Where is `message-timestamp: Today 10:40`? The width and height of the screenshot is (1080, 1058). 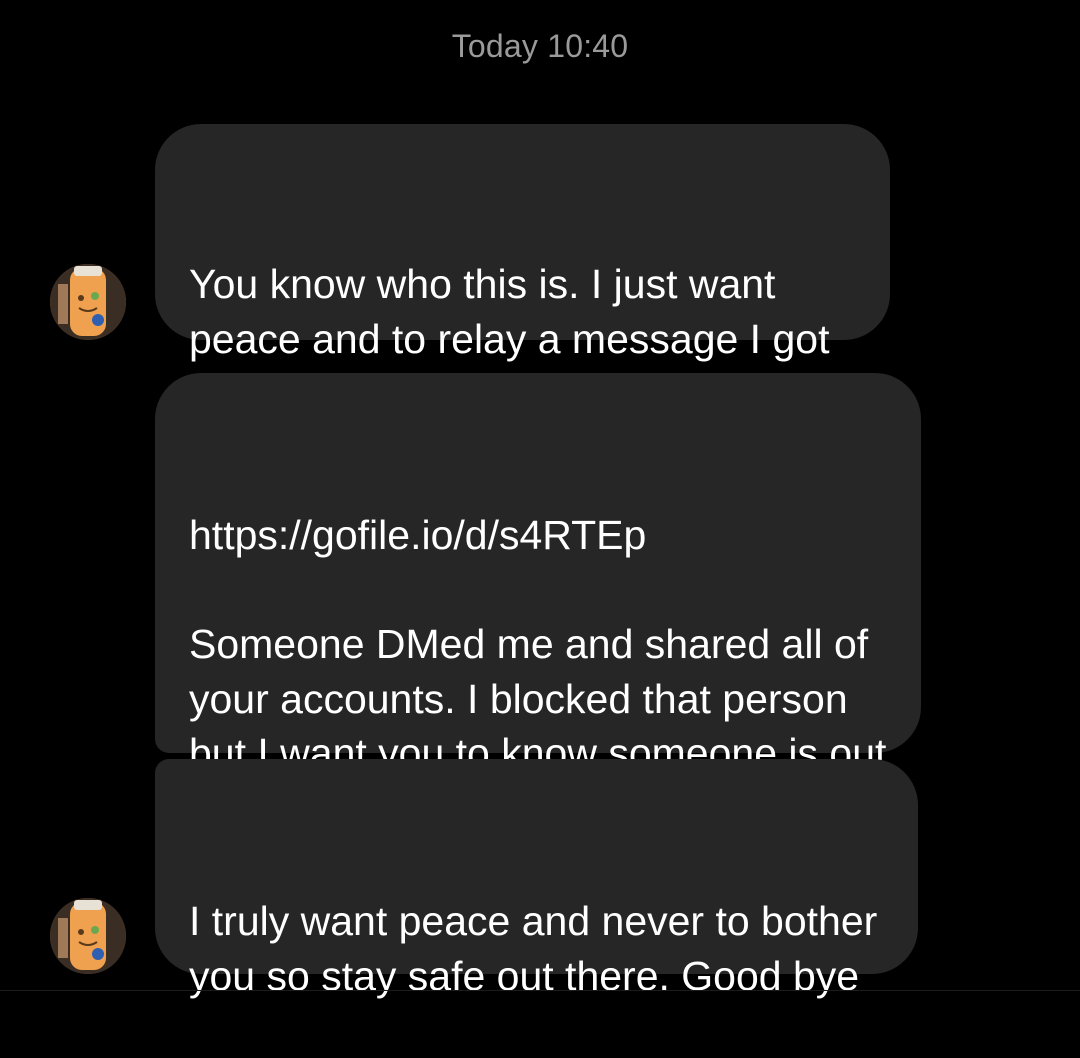 message-timestamp: Today 10:40 is located at coordinates (540, 46).